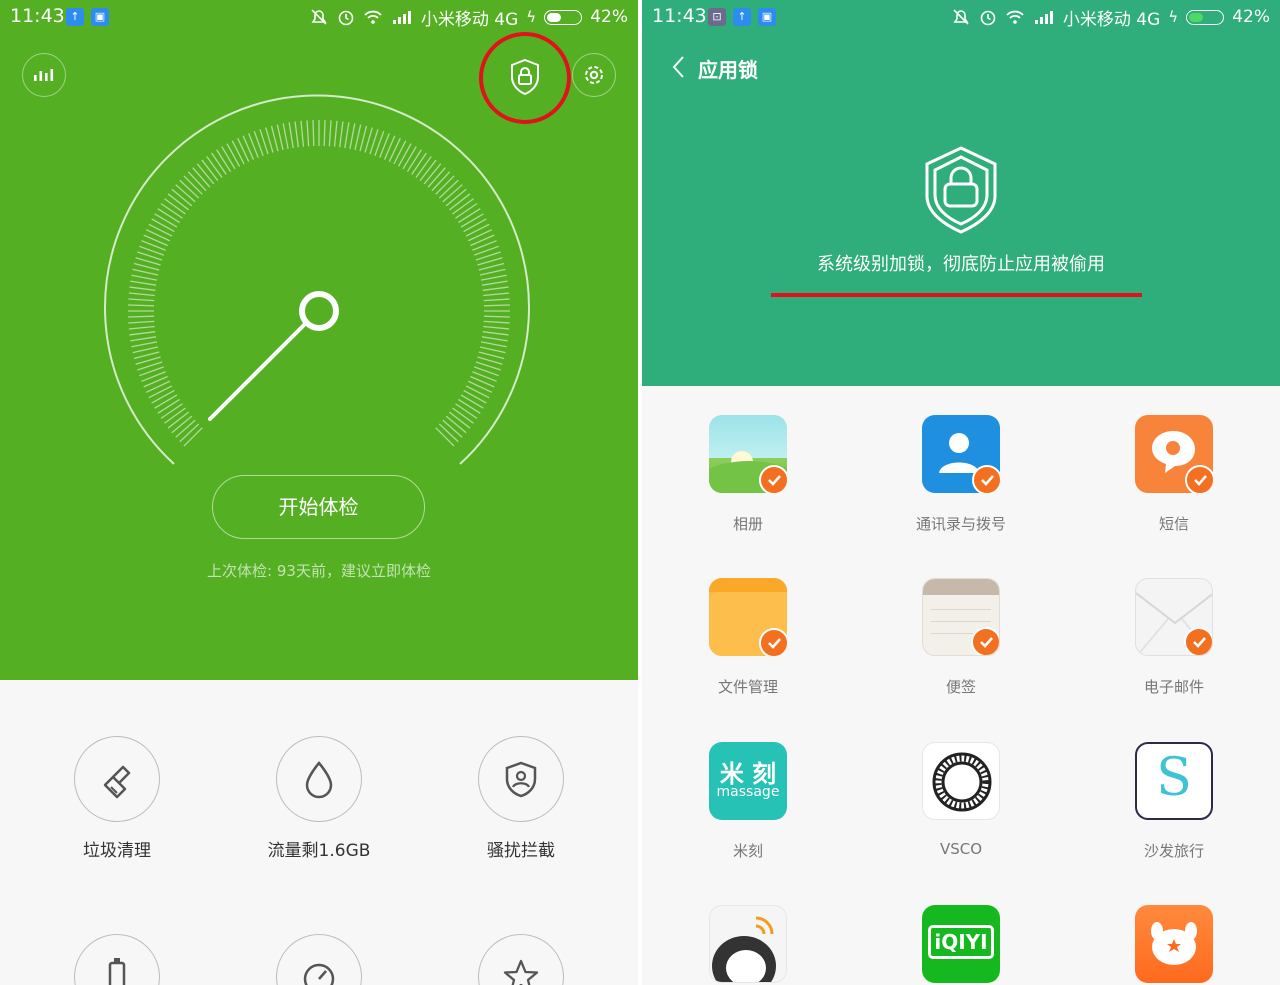  I want to click on penguin-app-icon, so click(748, 944).